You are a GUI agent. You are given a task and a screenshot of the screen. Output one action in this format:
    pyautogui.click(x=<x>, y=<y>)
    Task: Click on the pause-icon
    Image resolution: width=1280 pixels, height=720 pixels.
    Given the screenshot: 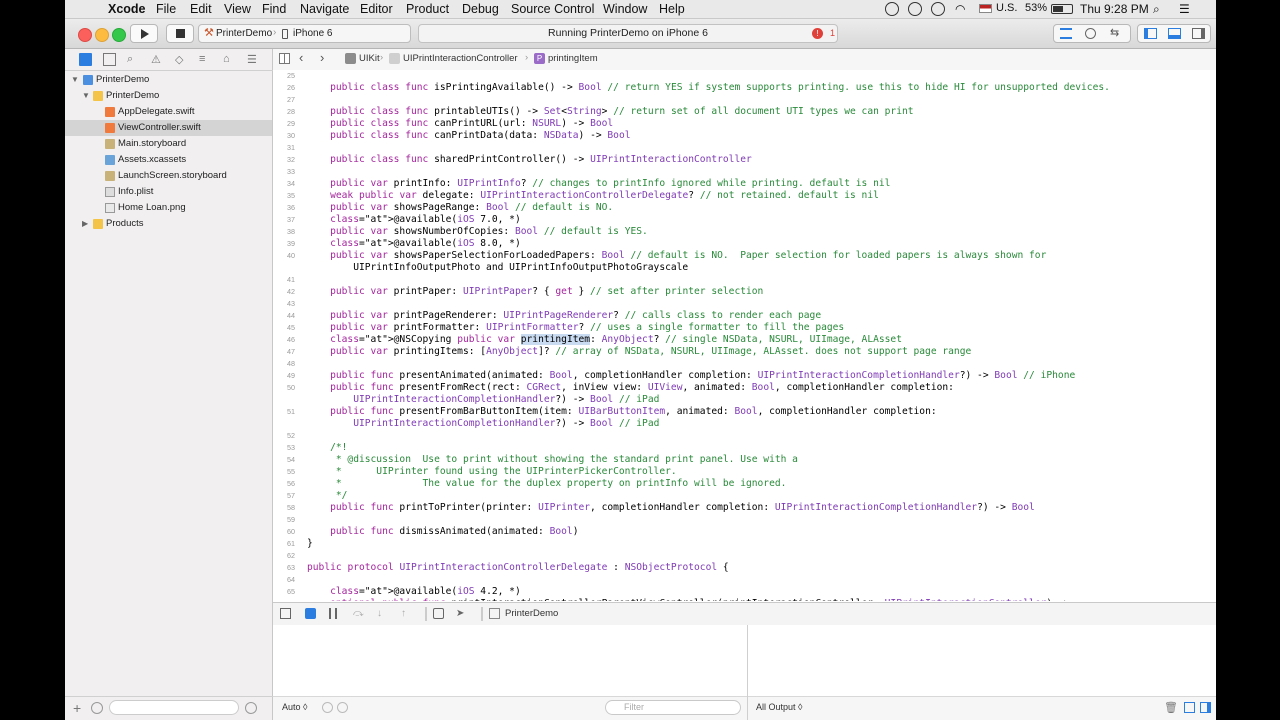 What is the action you would take?
    pyautogui.click(x=333, y=613)
    